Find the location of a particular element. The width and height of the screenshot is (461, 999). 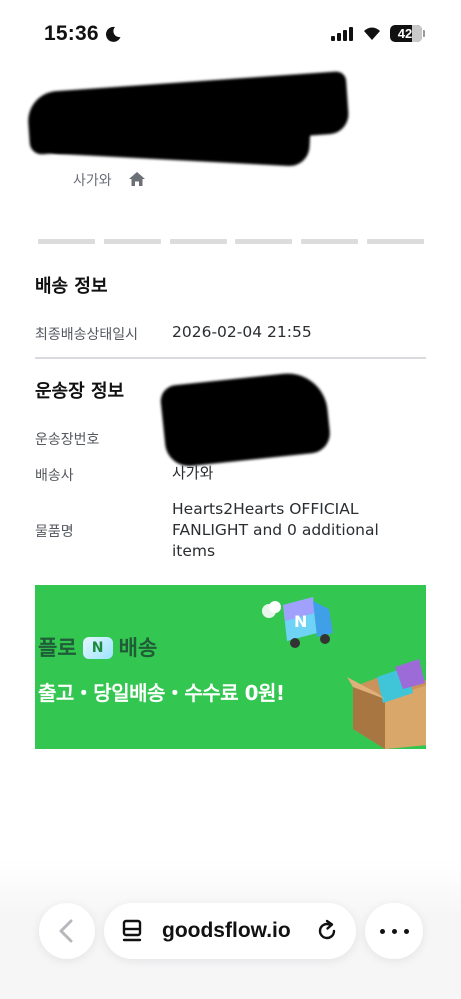

item-name-label: 물품명 is located at coordinates (54, 532).